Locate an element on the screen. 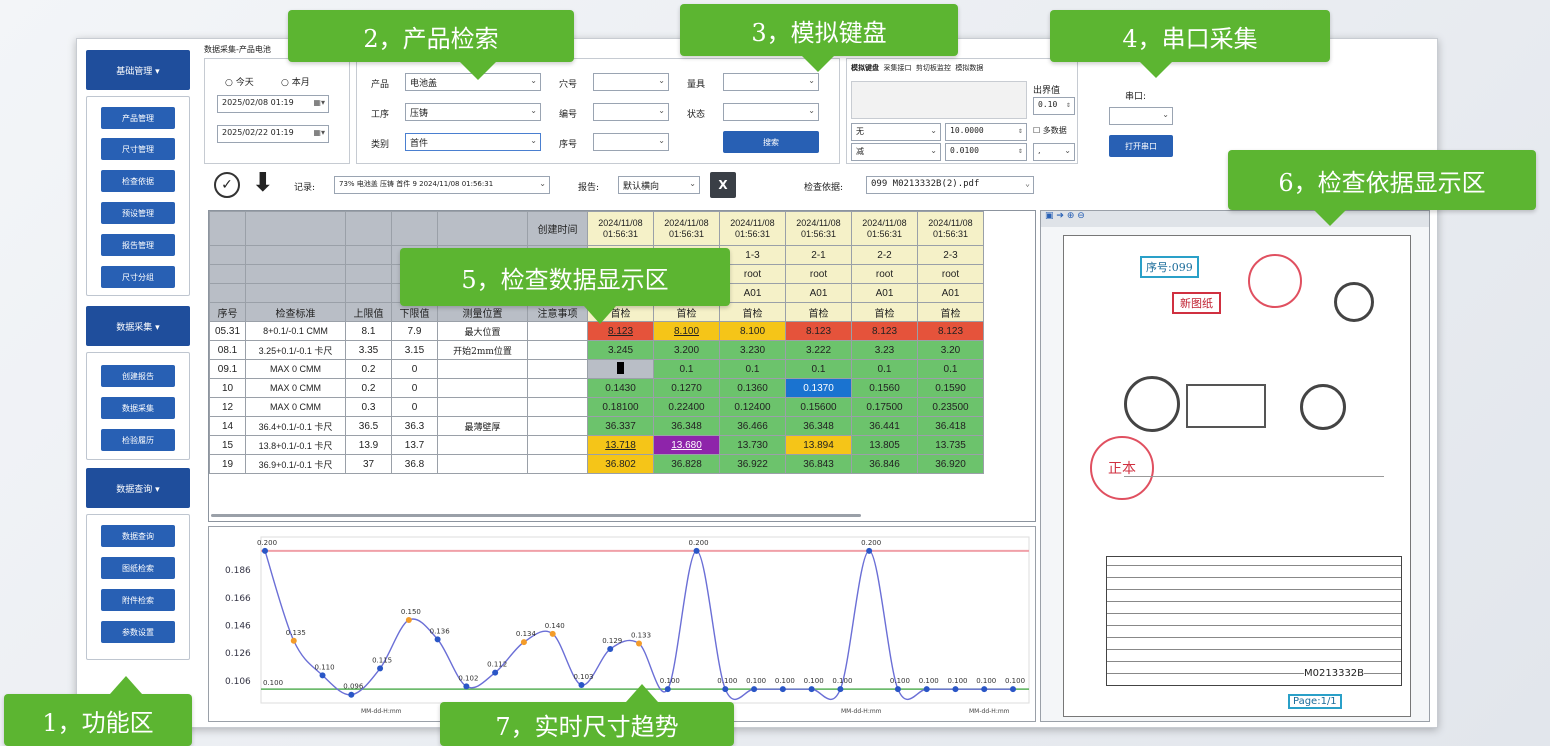 Image resolution: width=1550 pixels, height=746 pixels. category-select: 首件 ⌄ is located at coordinates (473, 142).